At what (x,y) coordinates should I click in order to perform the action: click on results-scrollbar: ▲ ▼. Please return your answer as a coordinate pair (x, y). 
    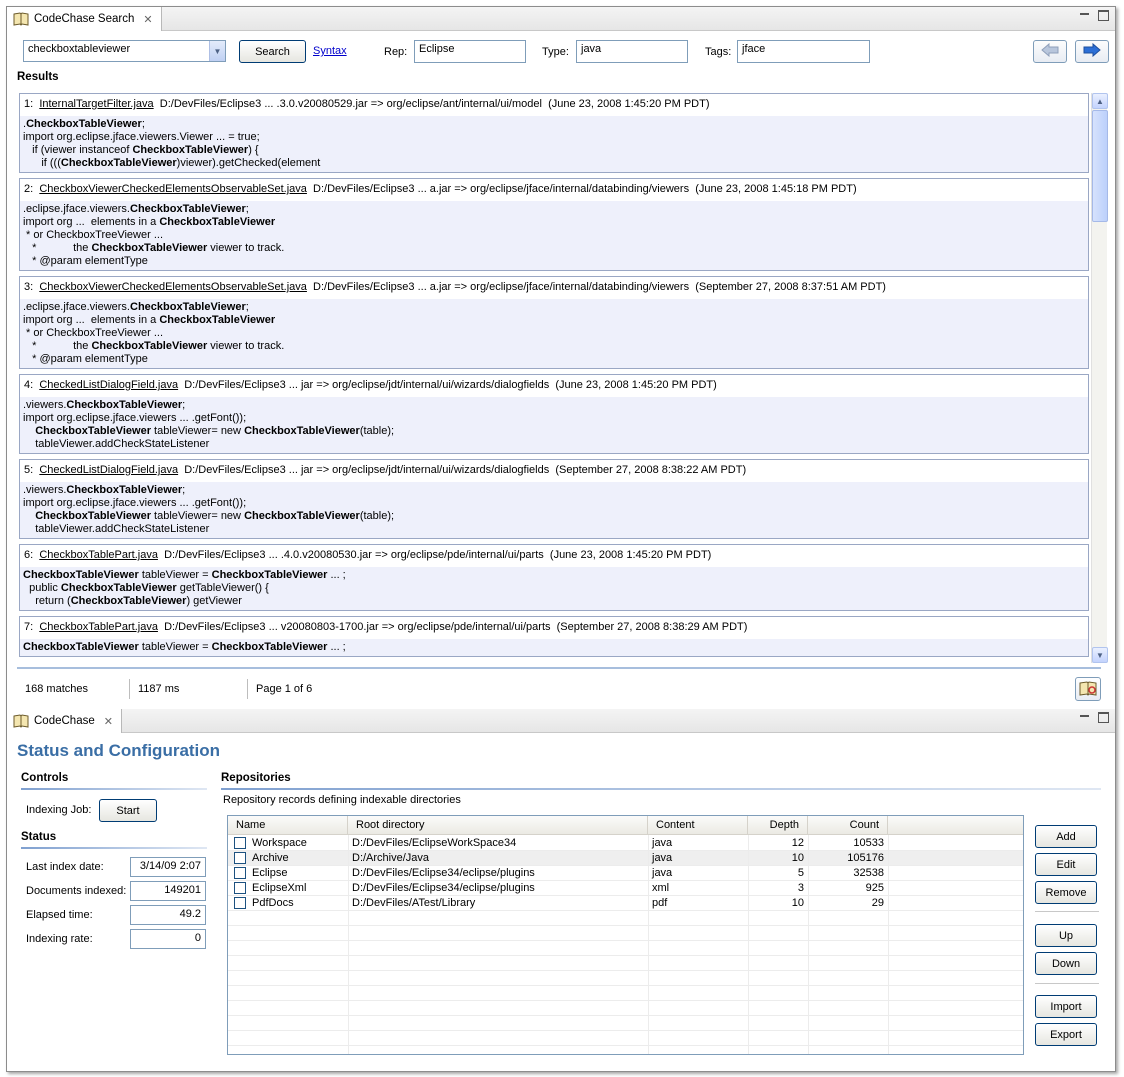
    Looking at the image, I should click on (1099, 378).